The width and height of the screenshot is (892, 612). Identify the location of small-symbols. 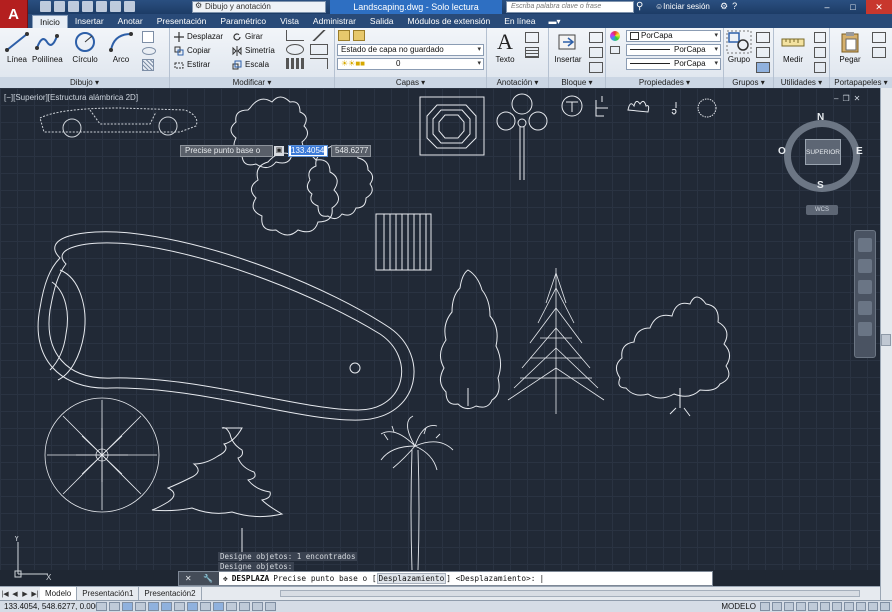
(639, 106).